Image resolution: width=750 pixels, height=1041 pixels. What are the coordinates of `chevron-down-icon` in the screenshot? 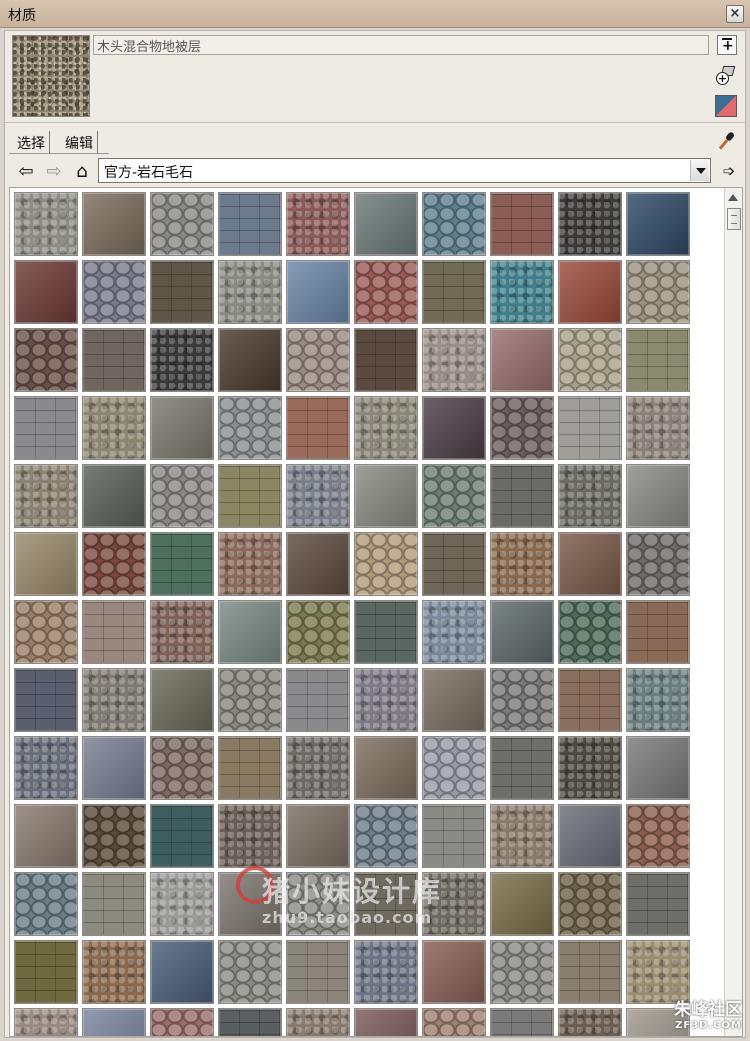 It's located at (699, 170).